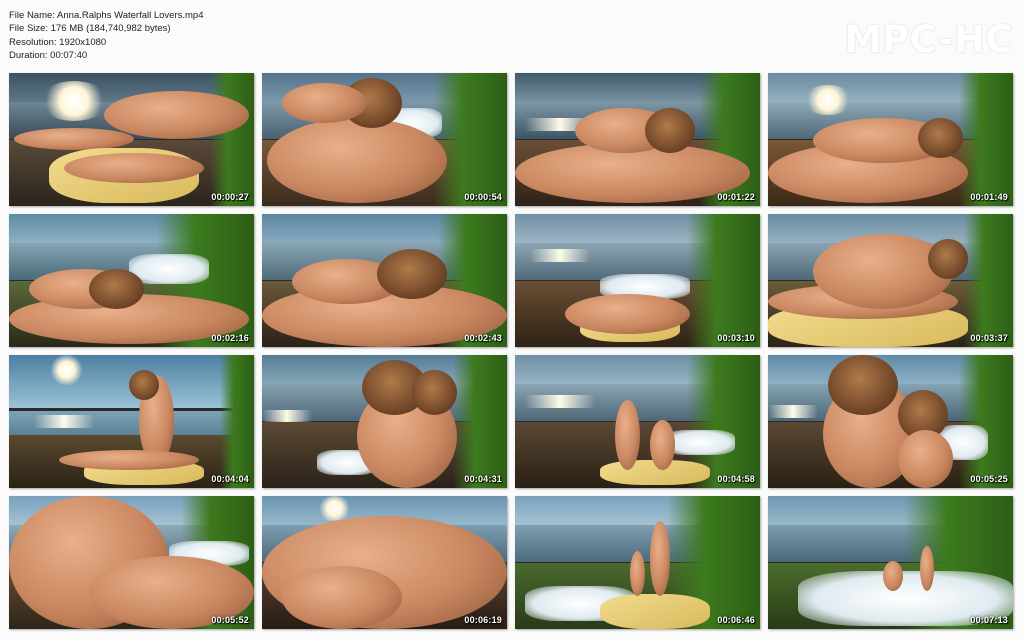  What do you see at coordinates (58, 42) in the screenshot?
I see `resolution: Resolution: 1920x1080` at bounding box center [58, 42].